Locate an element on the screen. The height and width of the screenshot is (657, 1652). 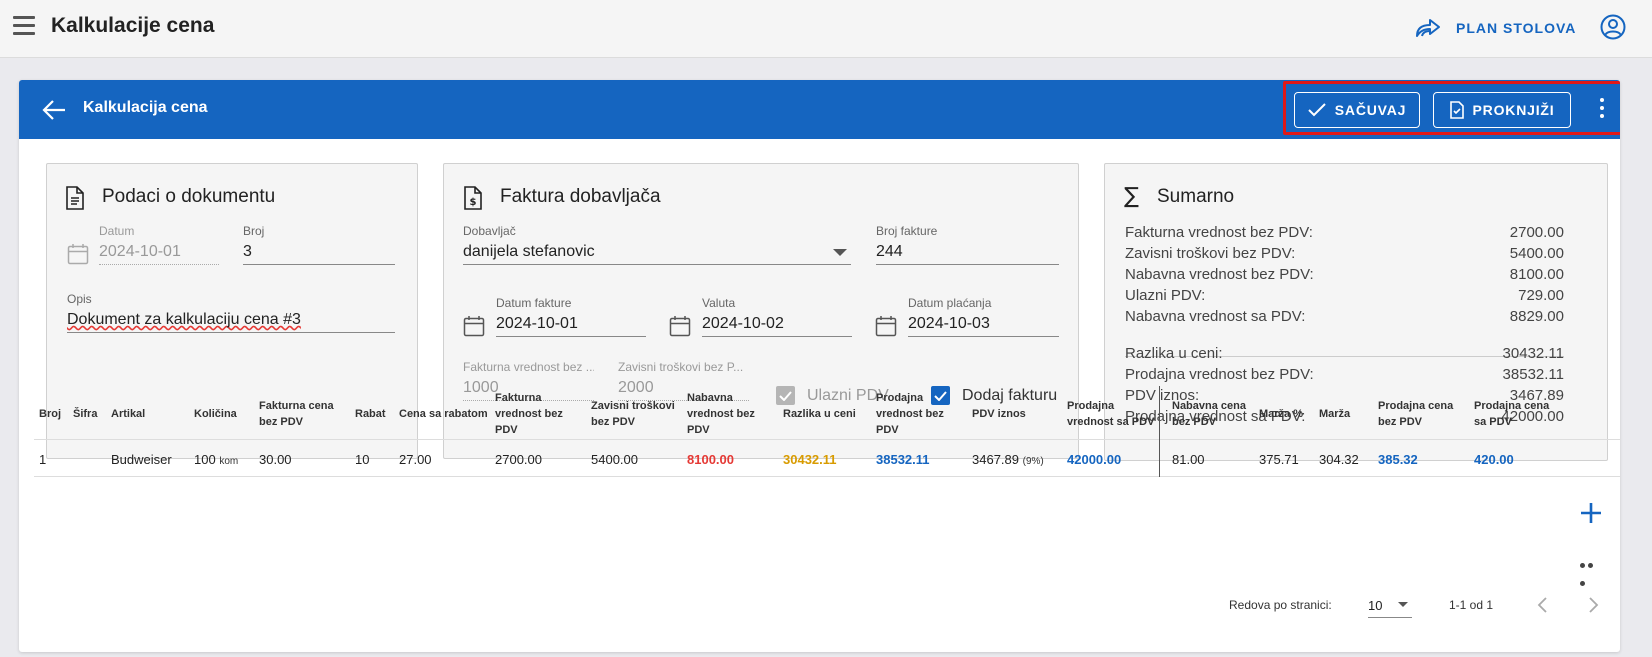
broj-fakture-value: 244 is located at coordinates (967, 254).